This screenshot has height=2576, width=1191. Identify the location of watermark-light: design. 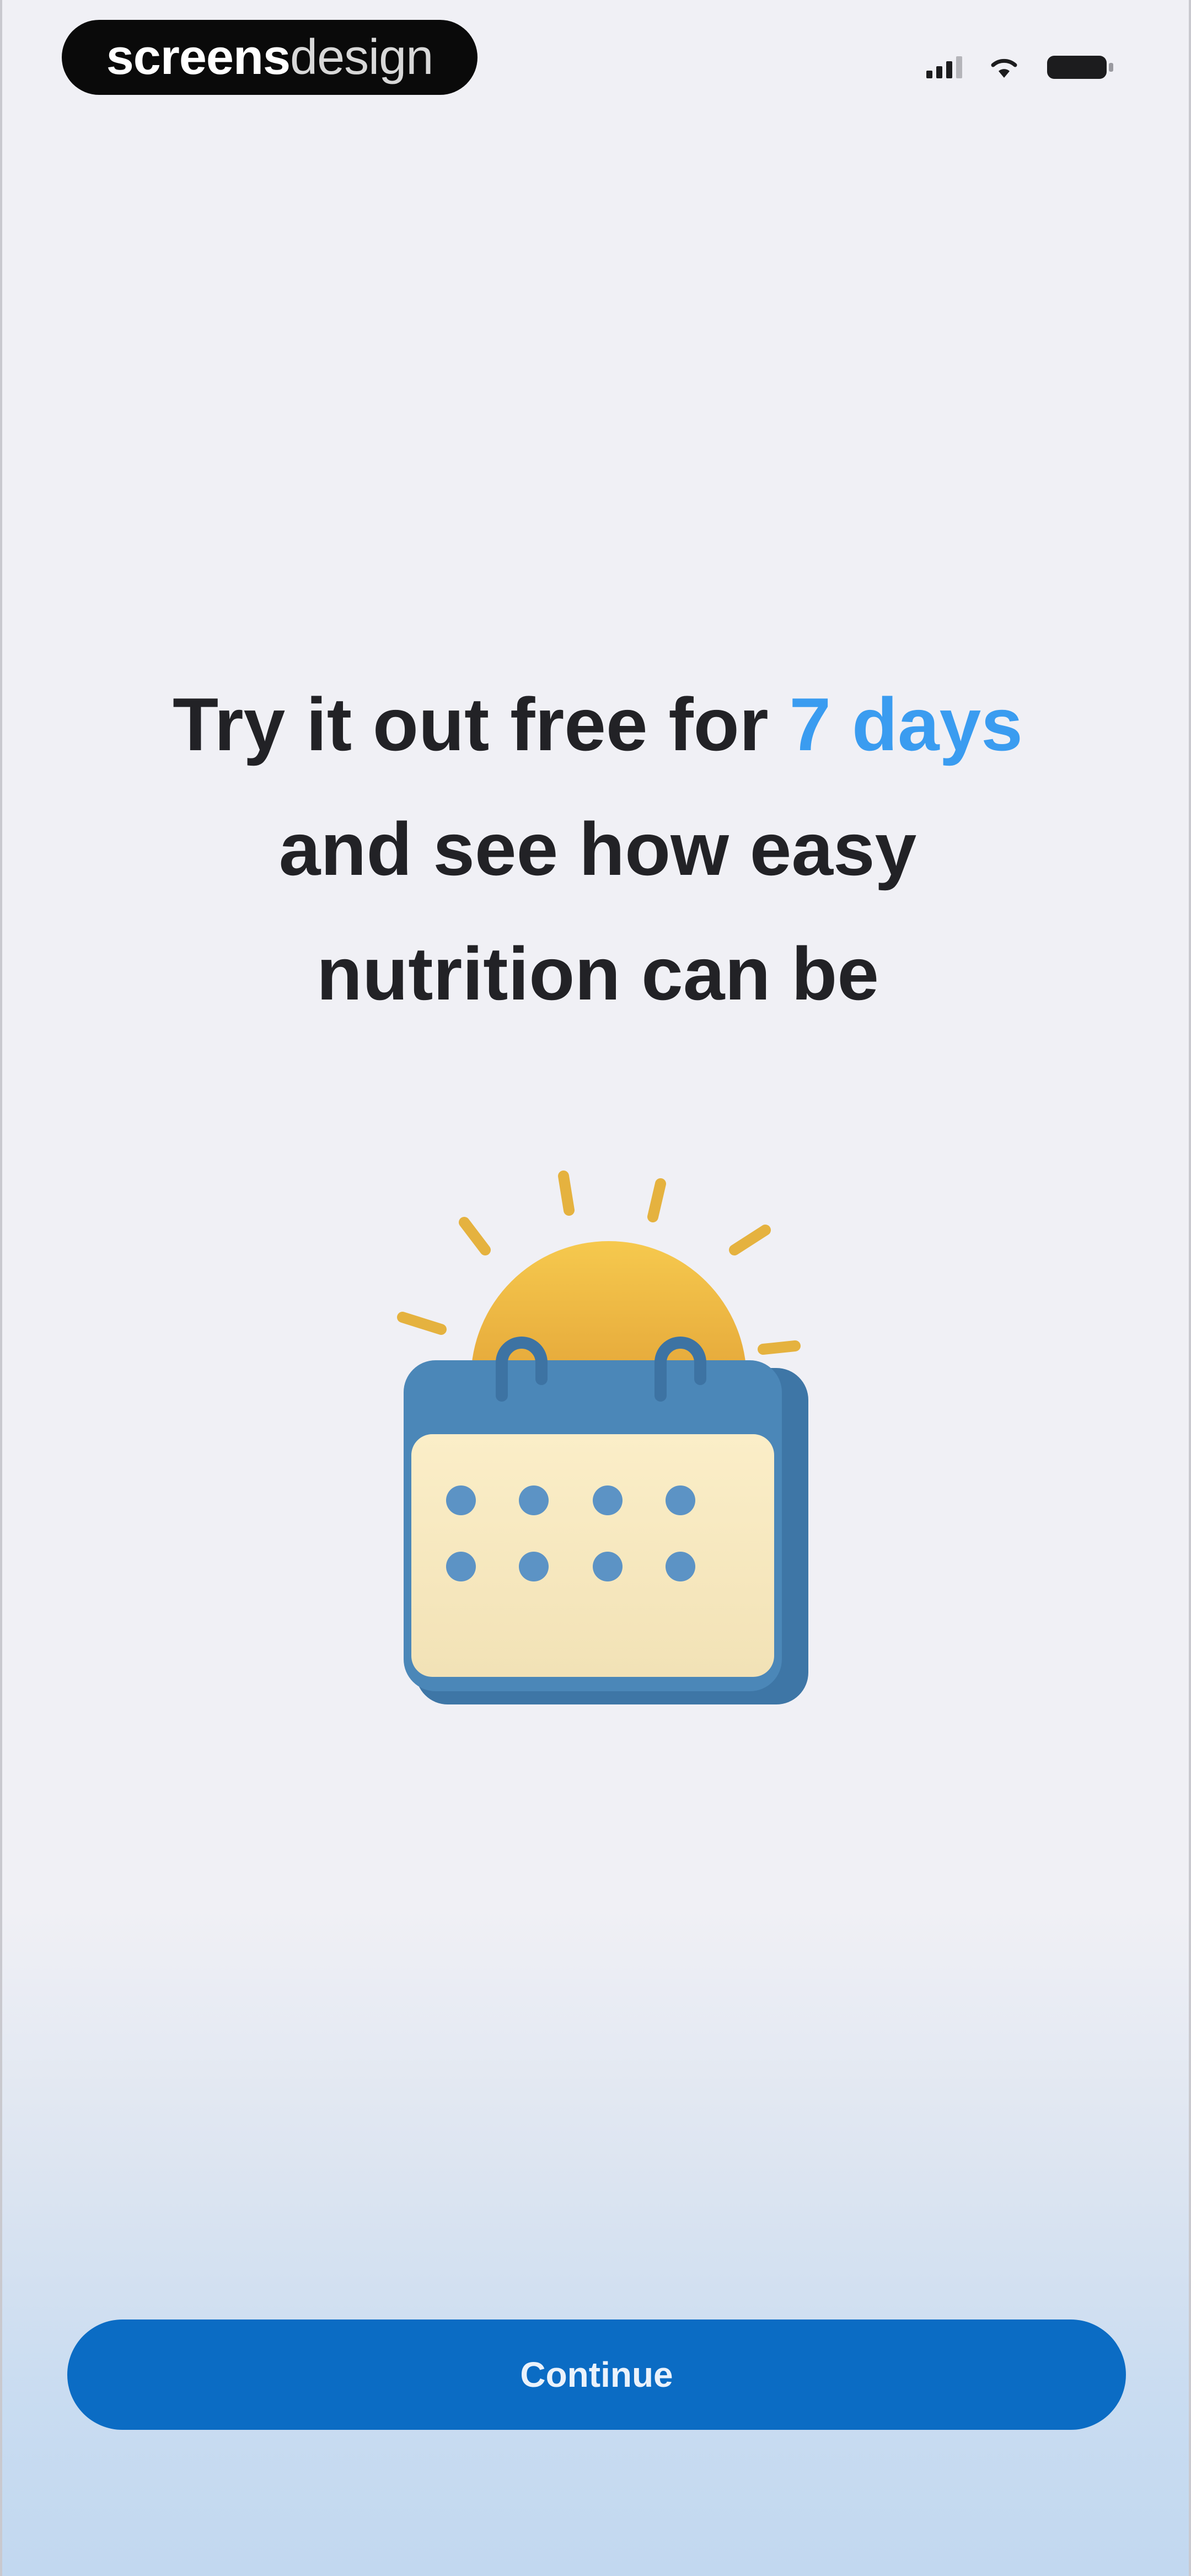
(362, 57).